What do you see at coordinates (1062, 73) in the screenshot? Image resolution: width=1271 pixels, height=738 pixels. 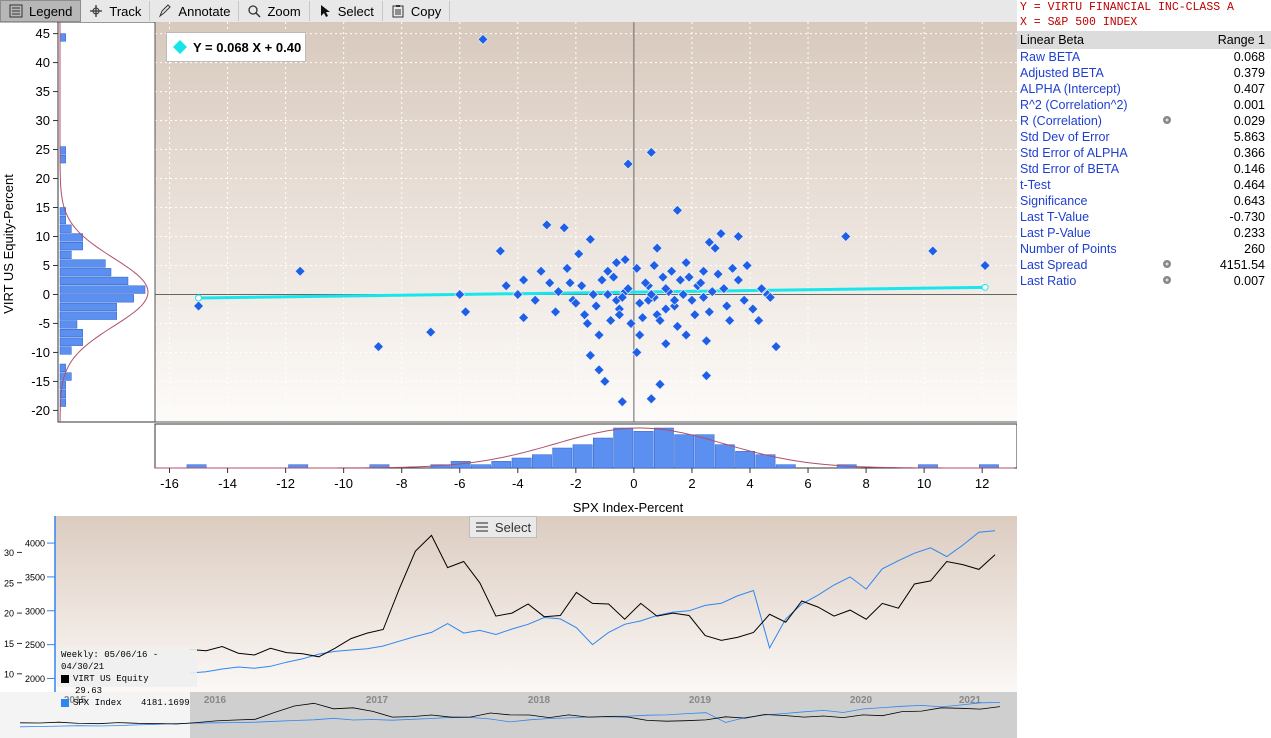 I see `stat-label: Adjusted BETA` at bounding box center [1062, 73].